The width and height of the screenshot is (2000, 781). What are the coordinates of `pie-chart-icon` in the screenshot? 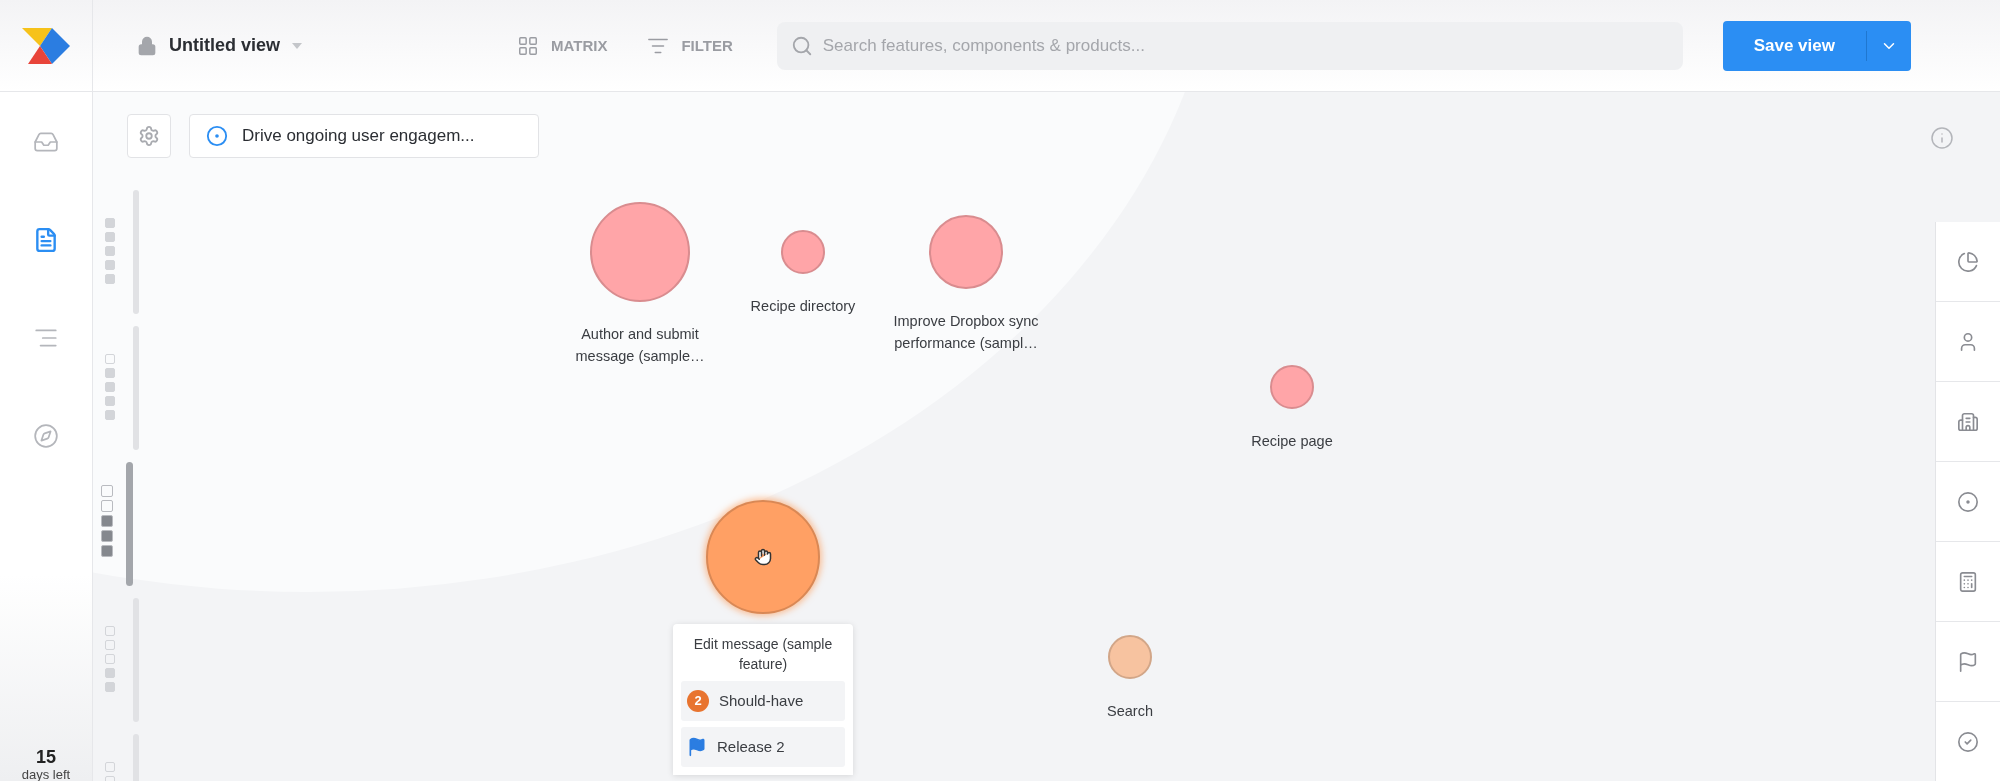 It's located at (1968, 261).